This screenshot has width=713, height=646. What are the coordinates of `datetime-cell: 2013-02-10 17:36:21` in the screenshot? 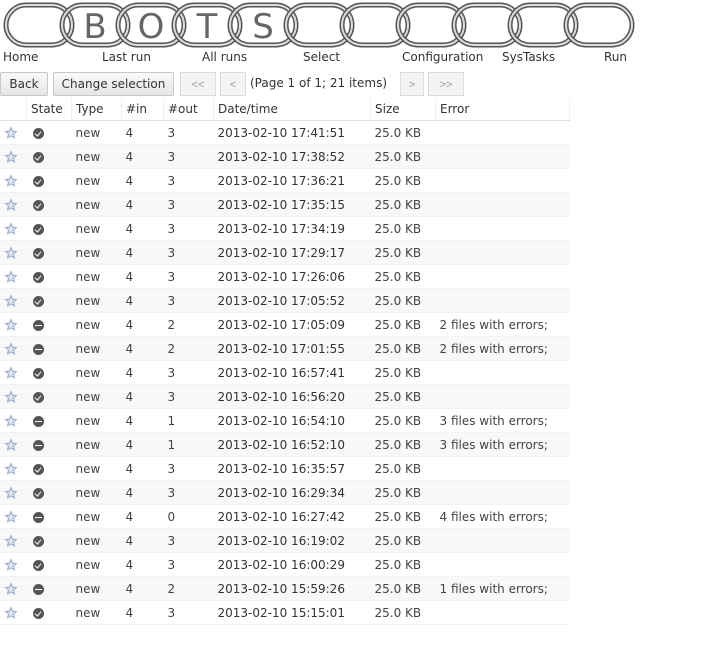 It's located at (292, 180).